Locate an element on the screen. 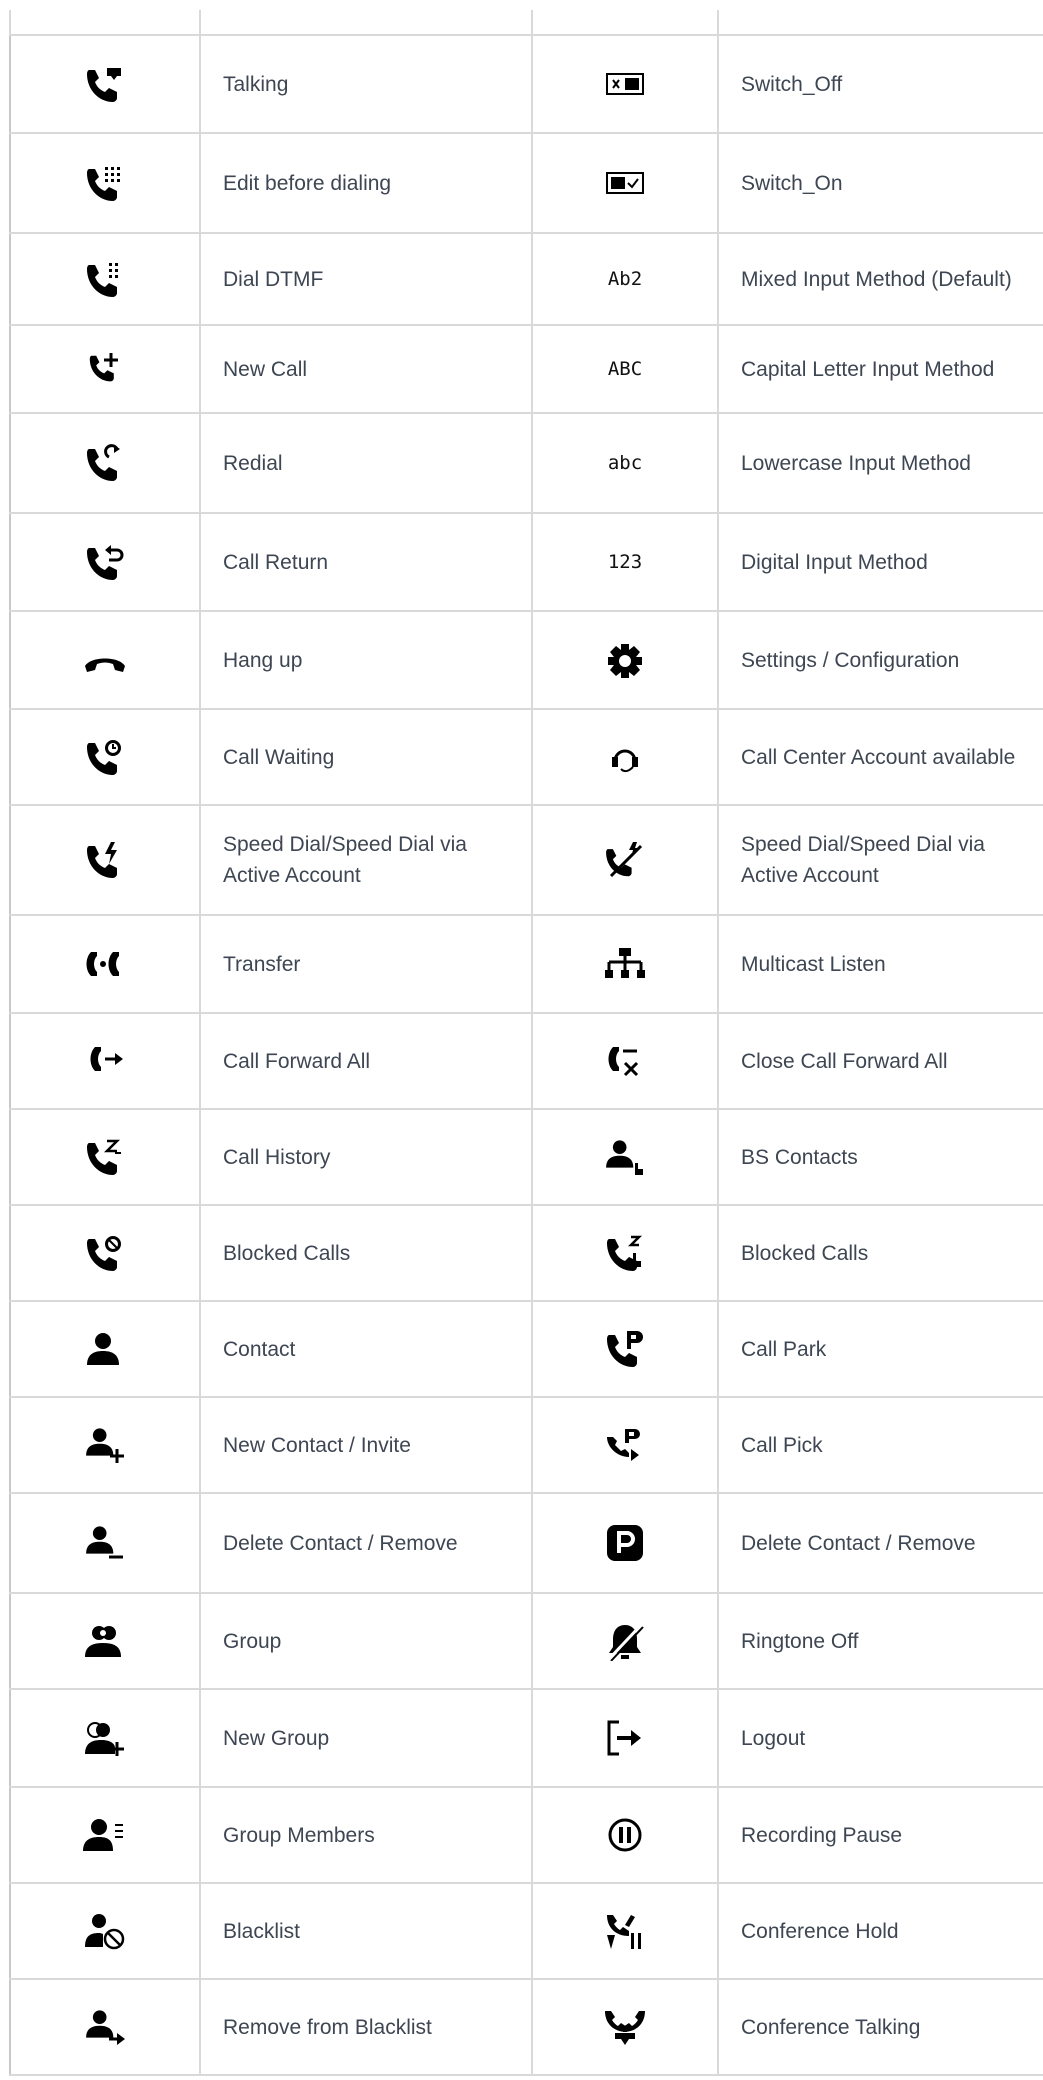  table-row: Blacklist Conference Hold is located at coordinates (526, 1932).